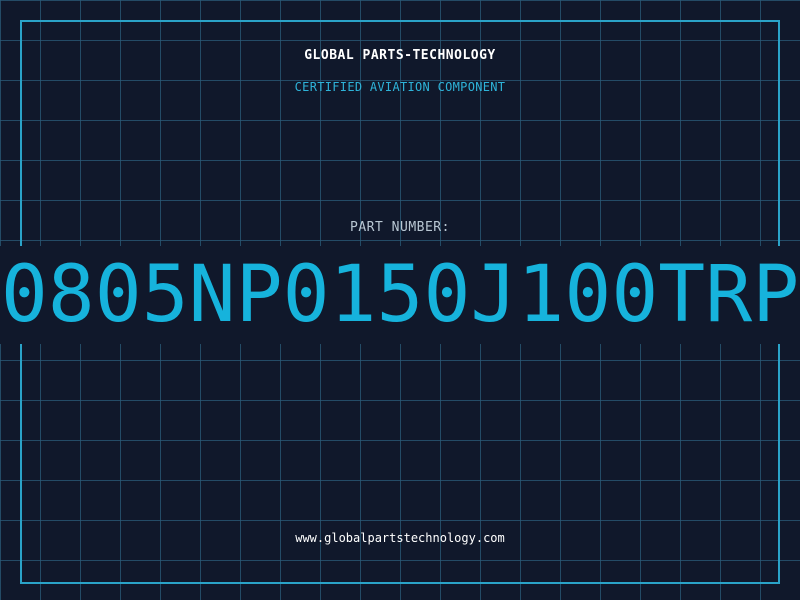  I want to click on company-name: GLOBAL PARTS-TECHNOLOGY, so click(400, 55).